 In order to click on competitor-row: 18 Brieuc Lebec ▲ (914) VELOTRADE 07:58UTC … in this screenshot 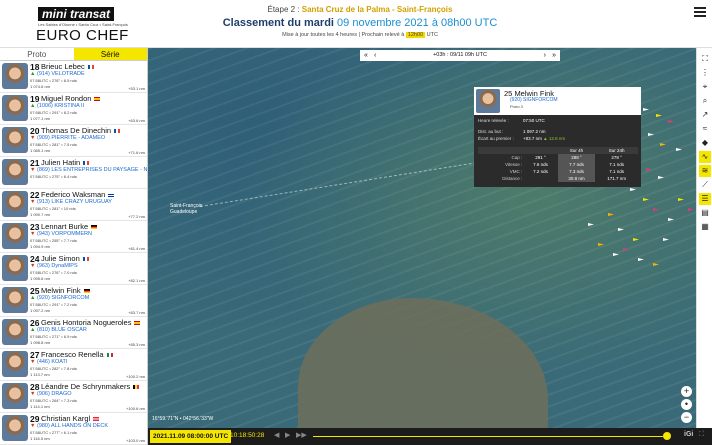, I will do `click(73, 77)`.